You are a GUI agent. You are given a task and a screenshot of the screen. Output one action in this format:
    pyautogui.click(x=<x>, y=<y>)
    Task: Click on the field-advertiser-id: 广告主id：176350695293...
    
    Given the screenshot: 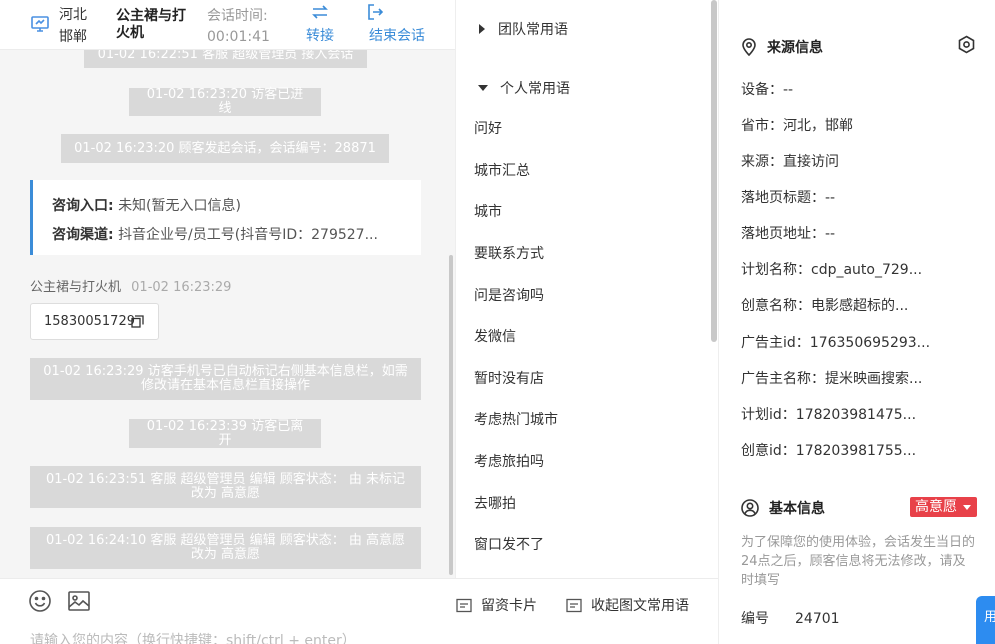 What is the action you would take?
    pyautogui.click(x=835, y=342)
    